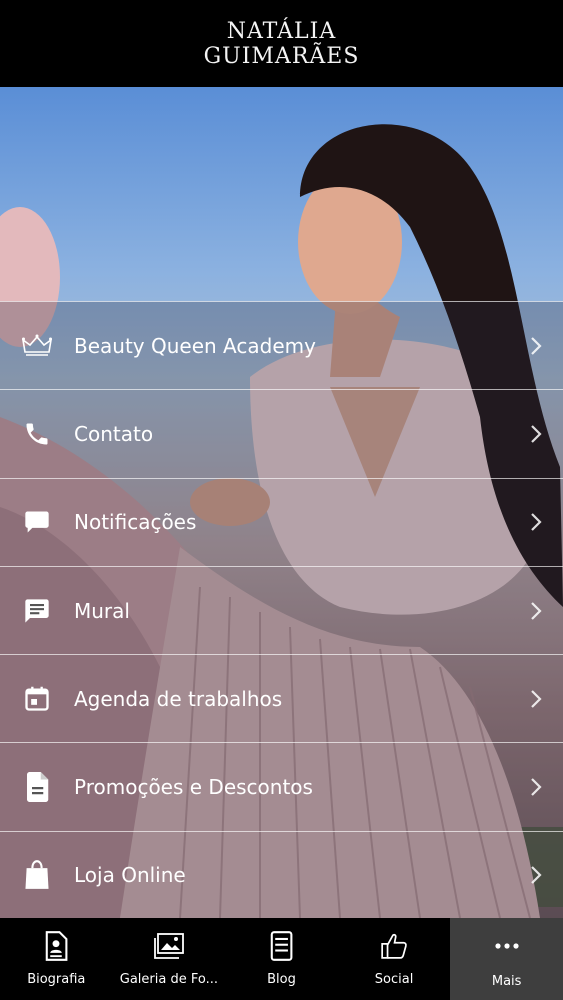 The height and width of the screenshot is (1000, 563). I want to click on tab-blog: Blog, so click(281, 959).